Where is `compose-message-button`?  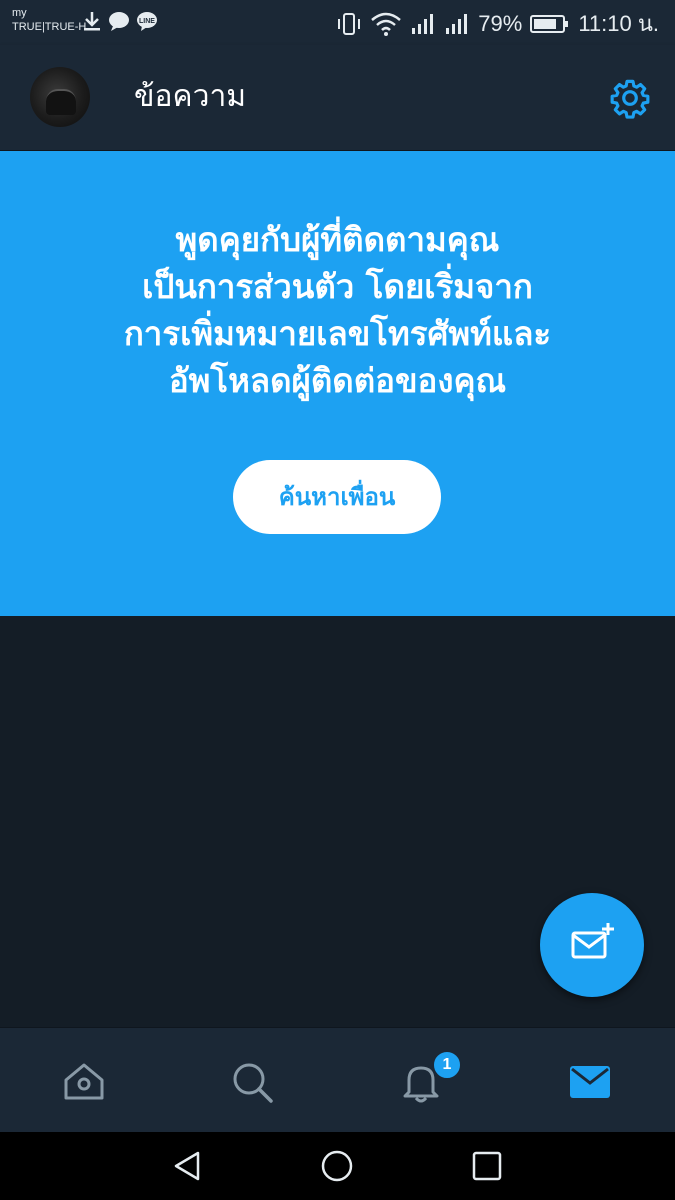 compose-message-button is located at coordinates (592, 945).